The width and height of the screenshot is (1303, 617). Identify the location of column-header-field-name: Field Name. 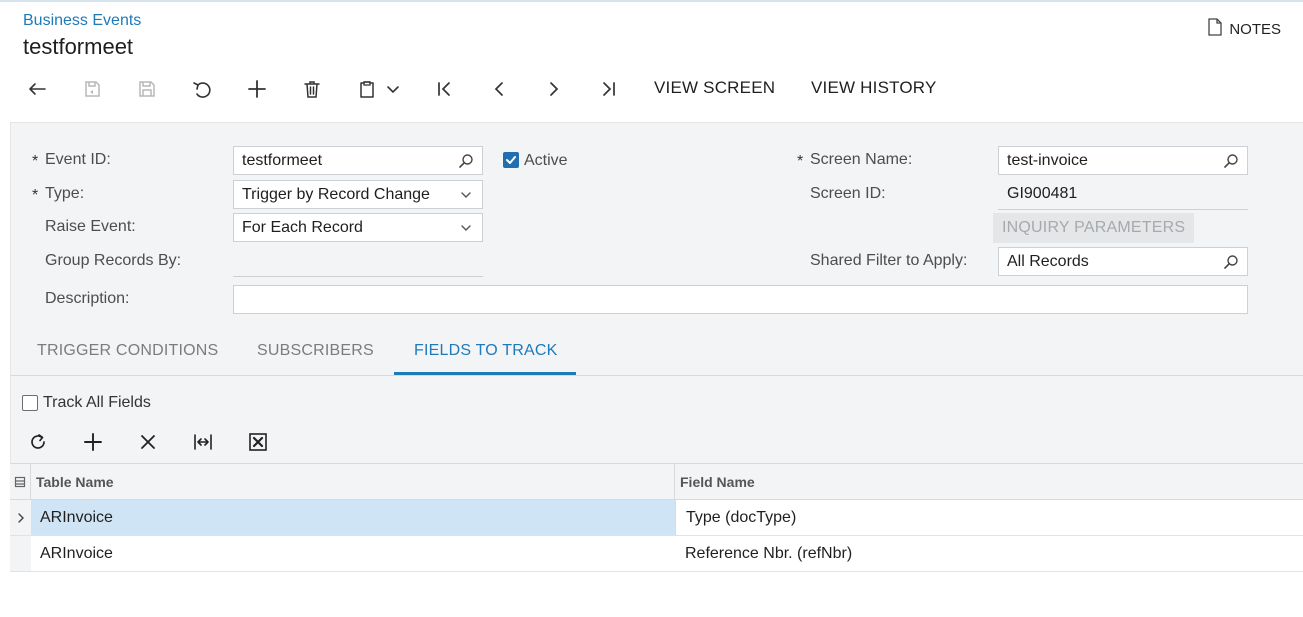
(989, 481).